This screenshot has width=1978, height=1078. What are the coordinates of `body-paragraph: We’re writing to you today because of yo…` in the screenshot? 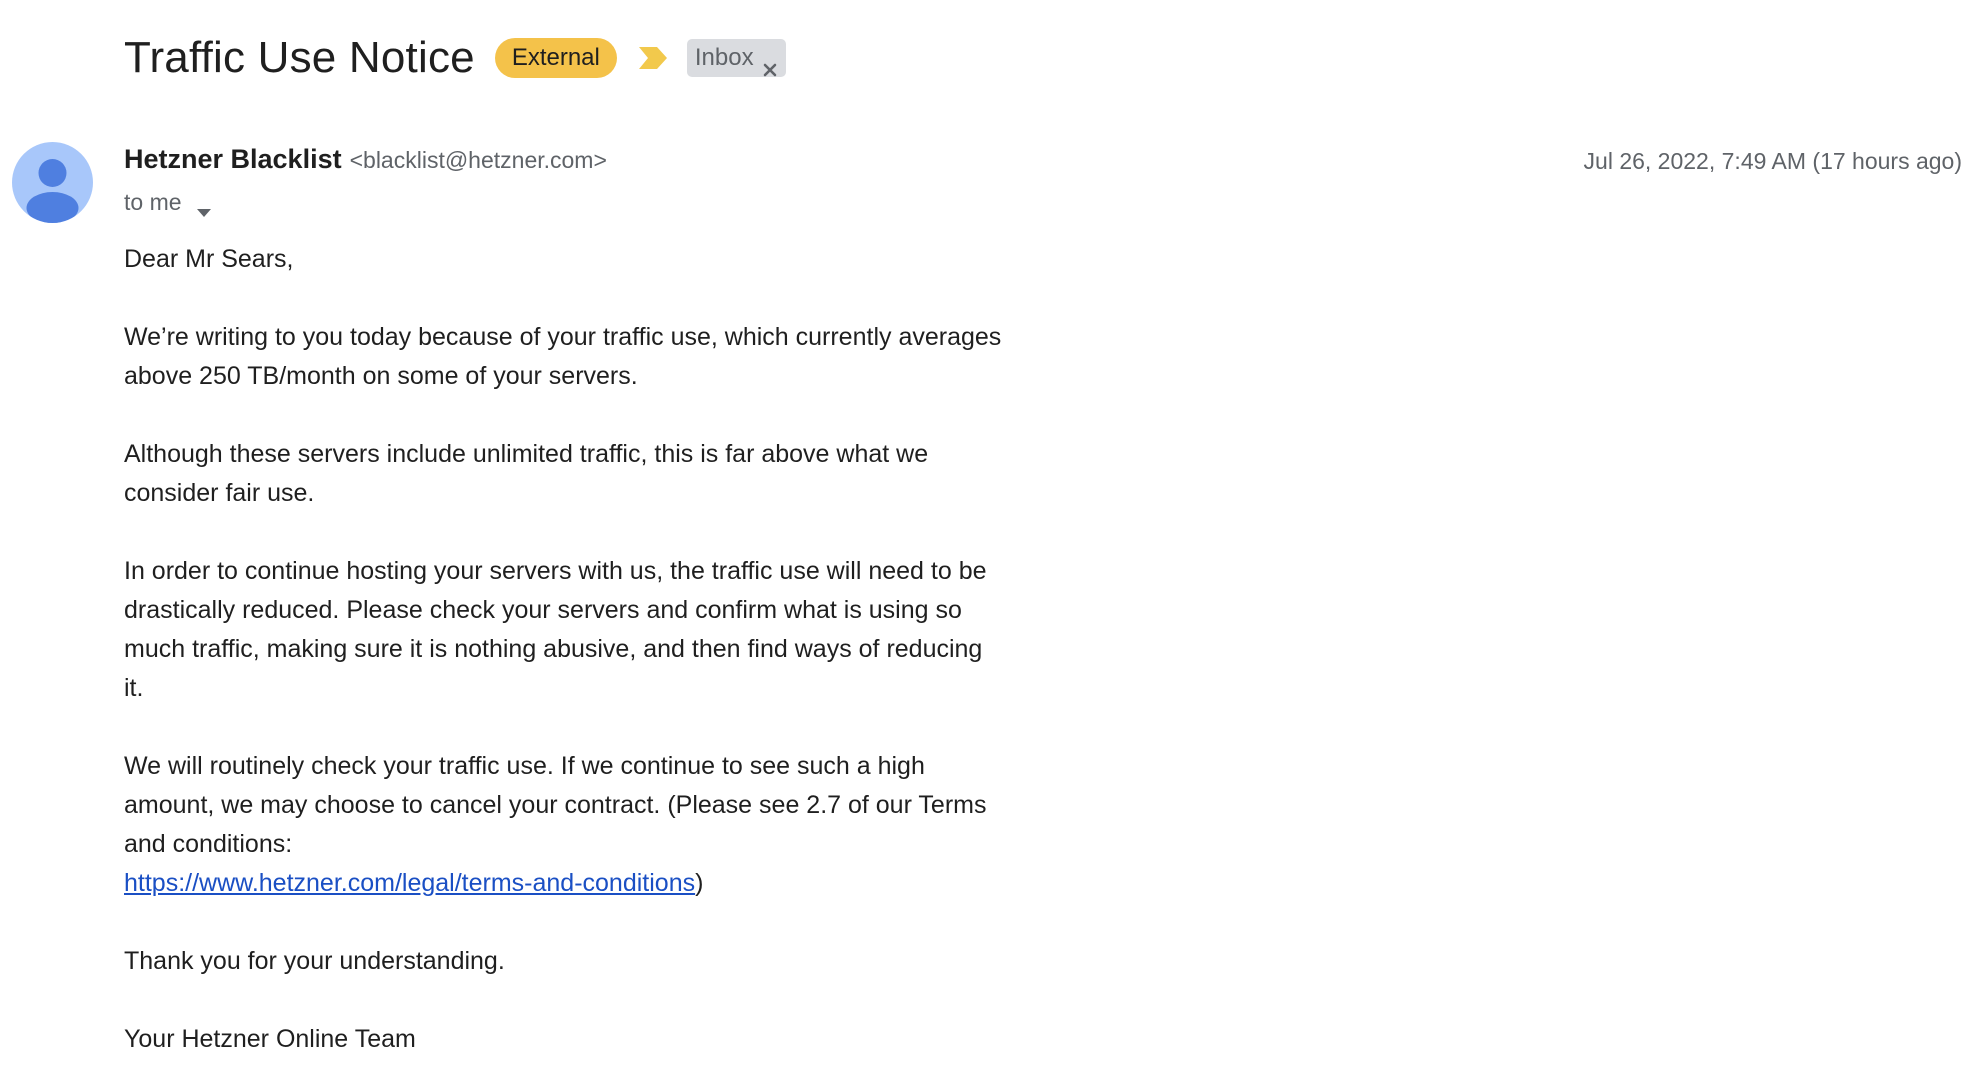 It's located at (563, 356).